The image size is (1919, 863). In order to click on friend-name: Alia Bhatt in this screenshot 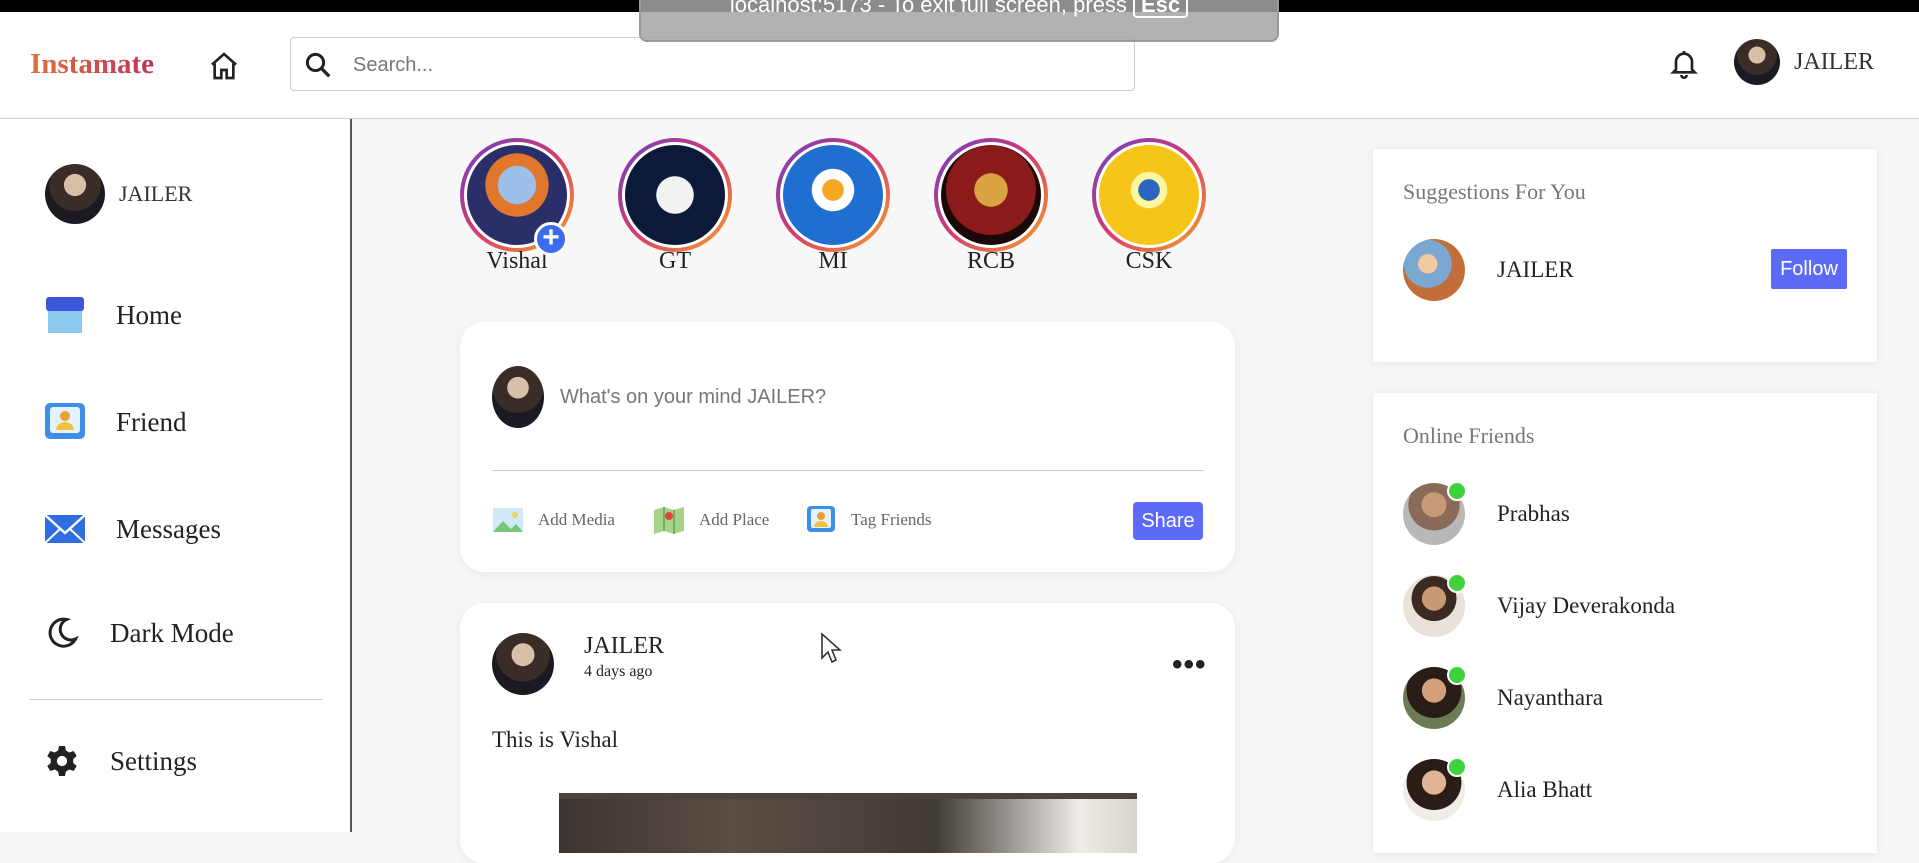, I will do `click(1545, 789)`.